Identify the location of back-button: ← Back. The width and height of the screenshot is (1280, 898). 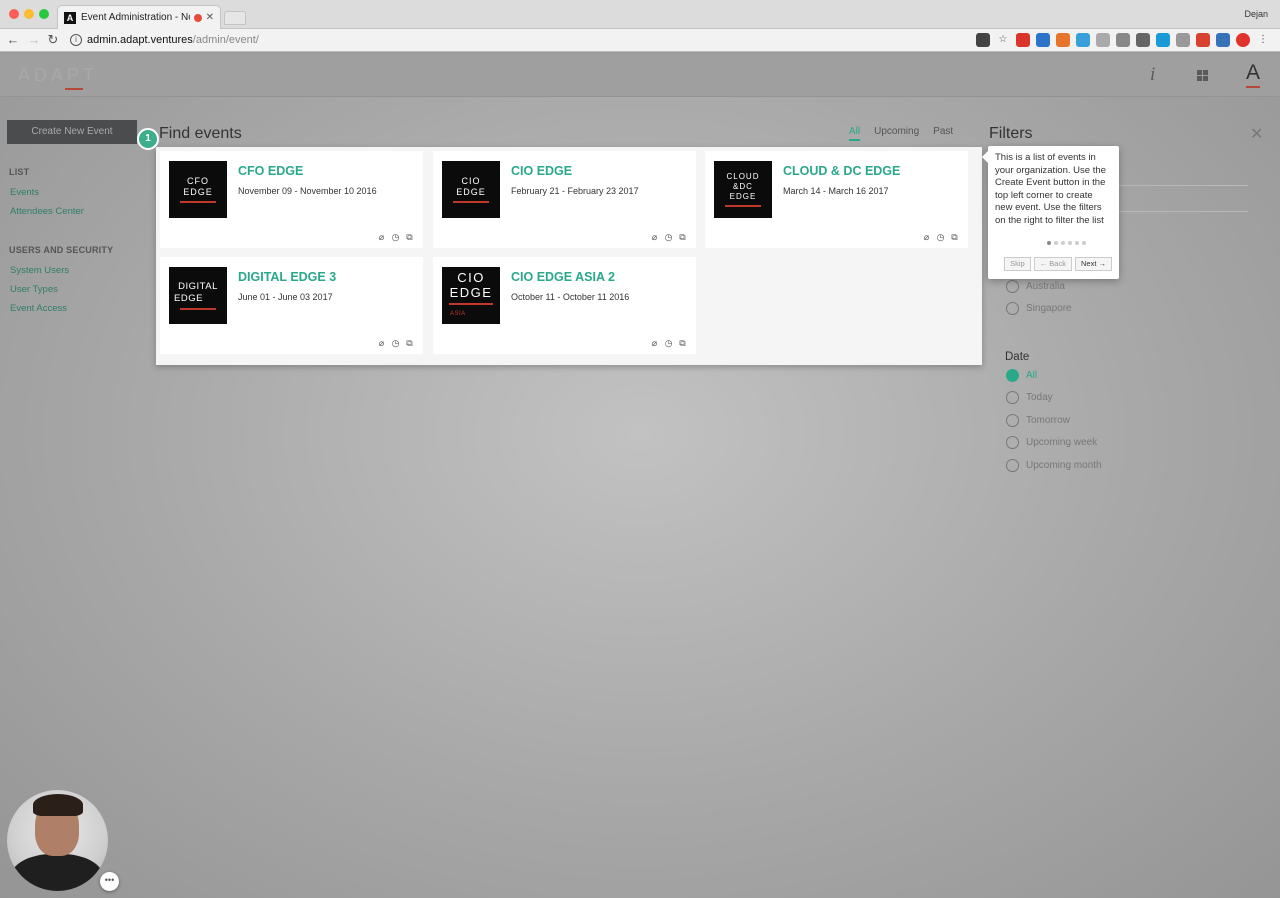
(1052, 264).